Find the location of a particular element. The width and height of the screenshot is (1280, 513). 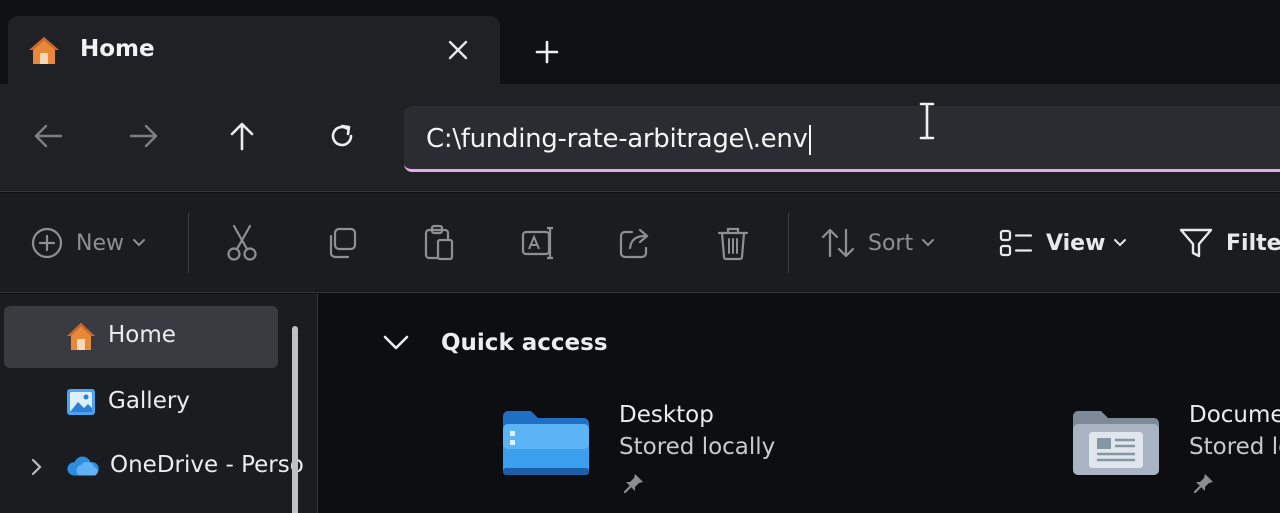

text-caret is located at coordinates (809, 139).